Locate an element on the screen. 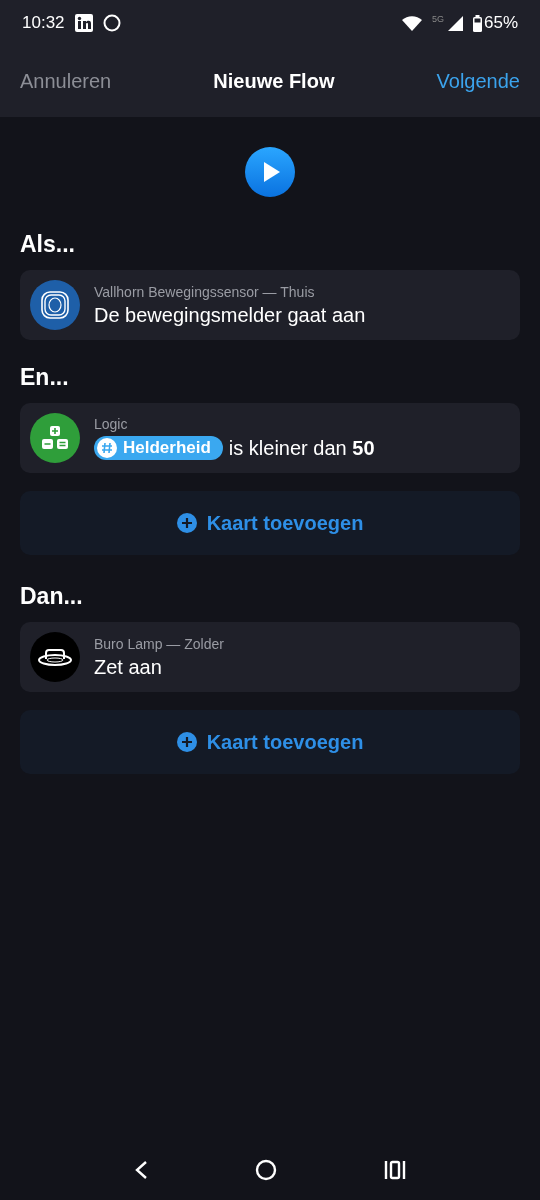  battery-icon is located at coordinates (477, 23).